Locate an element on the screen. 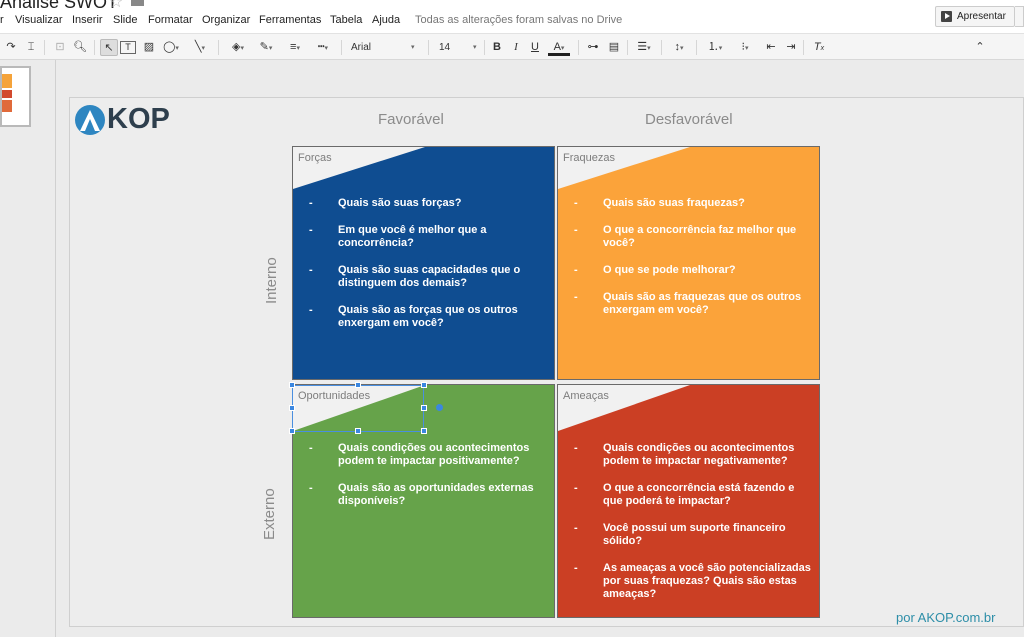 Image resolution: width=1024 pixels, height=637 pixels. logo-text: KOP is located at coordinates (138, 119).